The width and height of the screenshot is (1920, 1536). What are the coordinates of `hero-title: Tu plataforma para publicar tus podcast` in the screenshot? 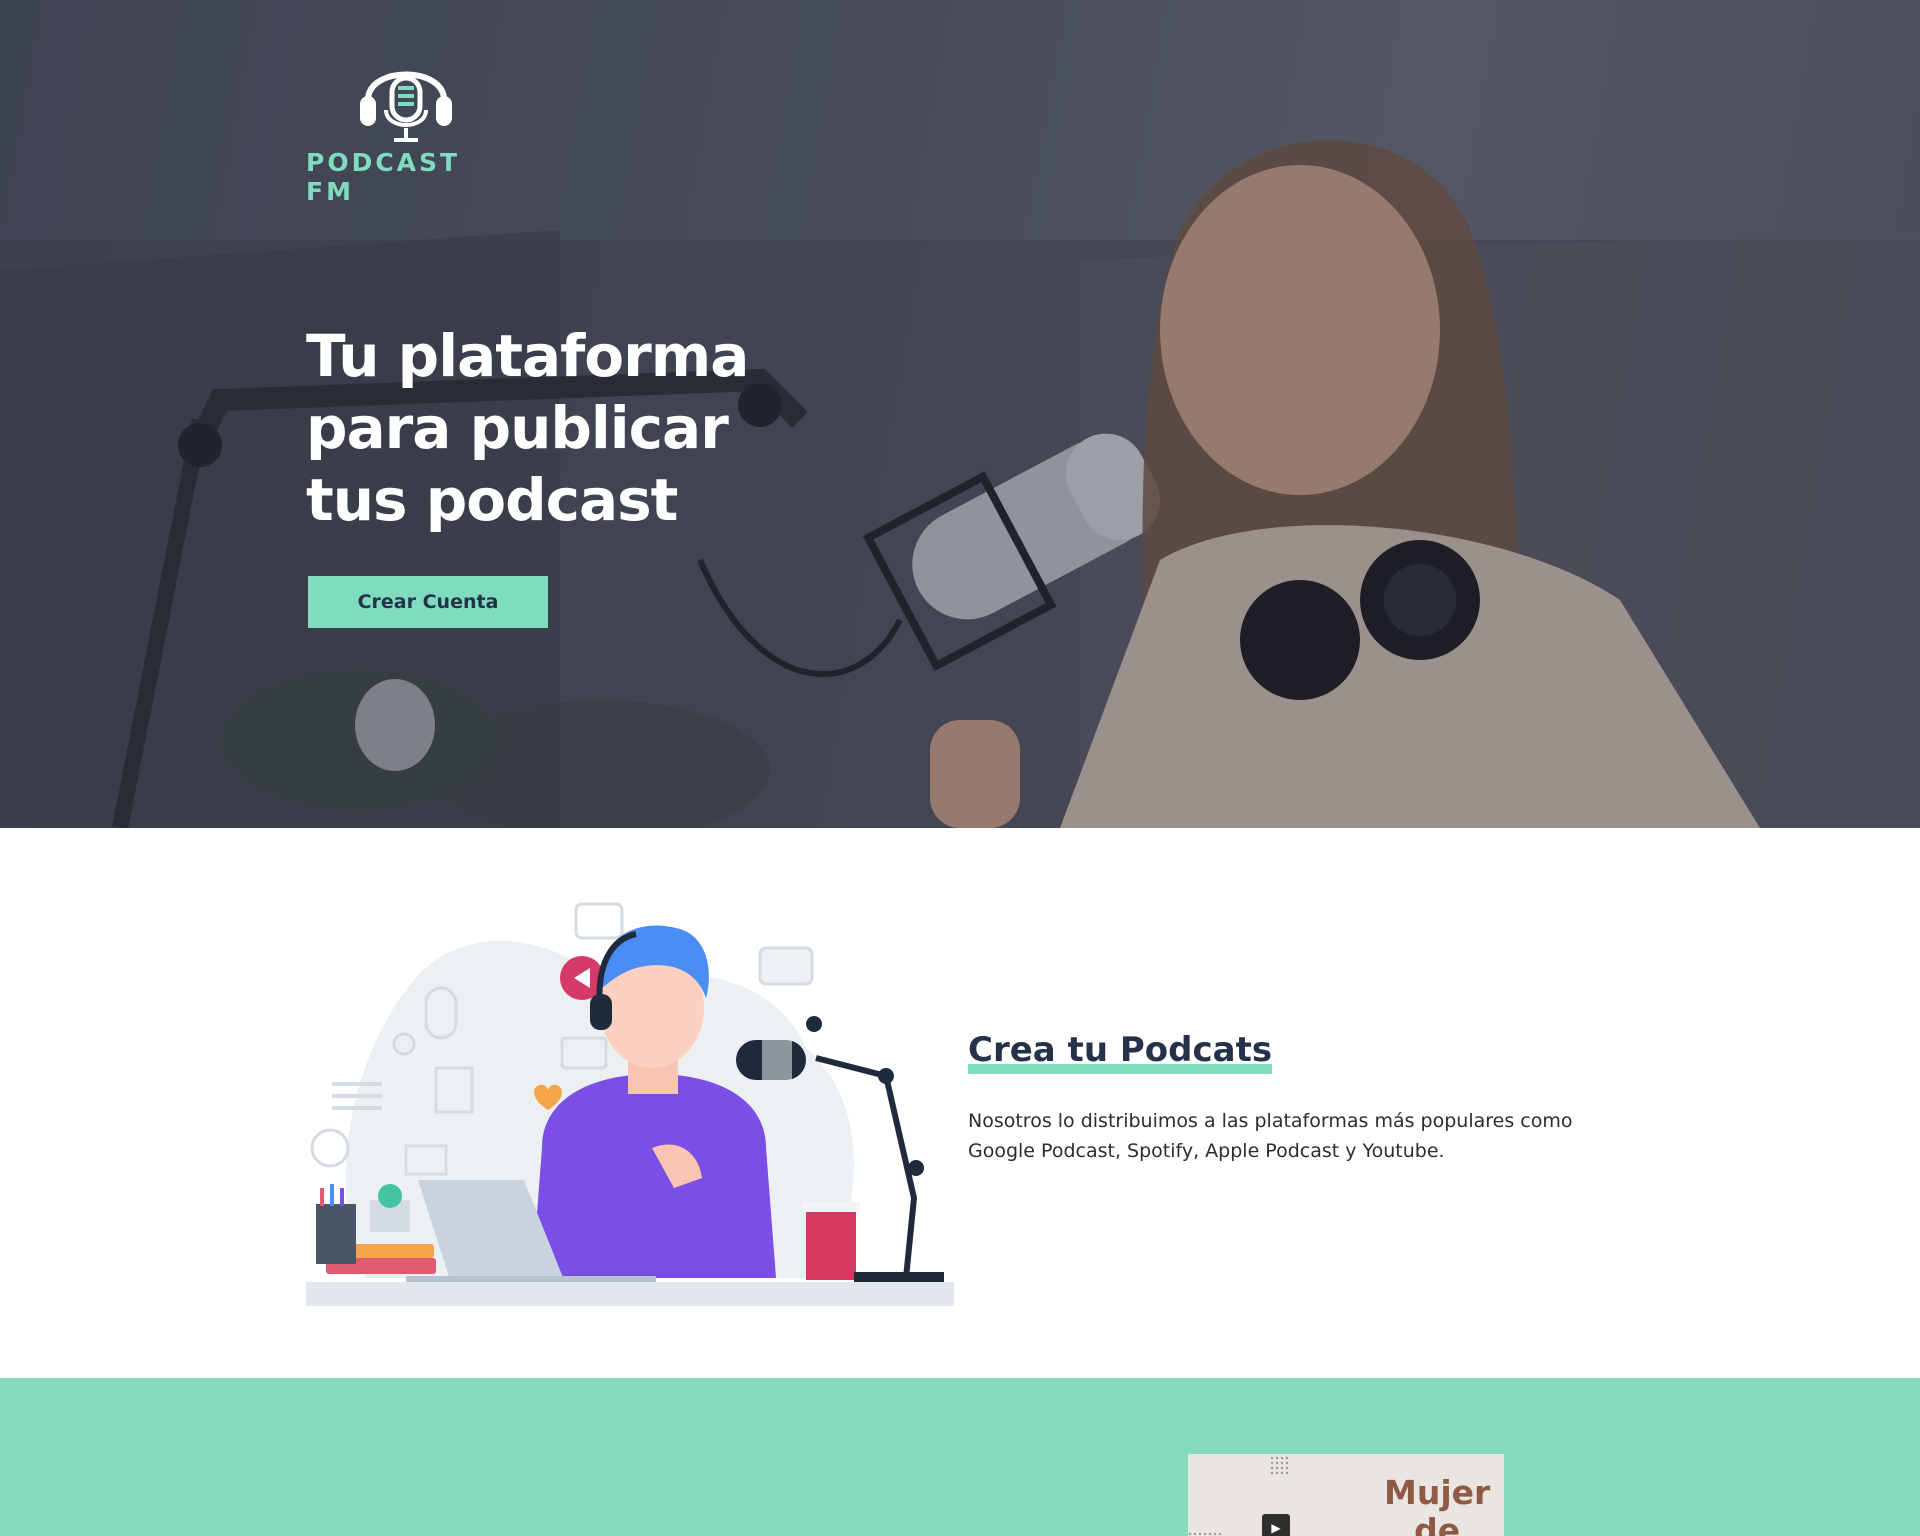 It's located at (566, 428).